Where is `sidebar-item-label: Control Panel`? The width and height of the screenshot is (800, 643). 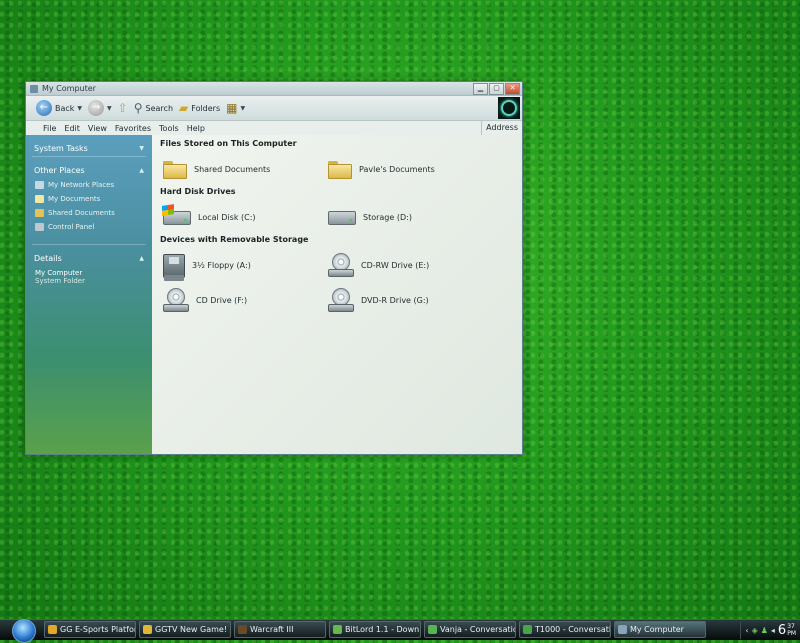
sidebar-item-label: Control Panel is located at coordinates (71, 227).